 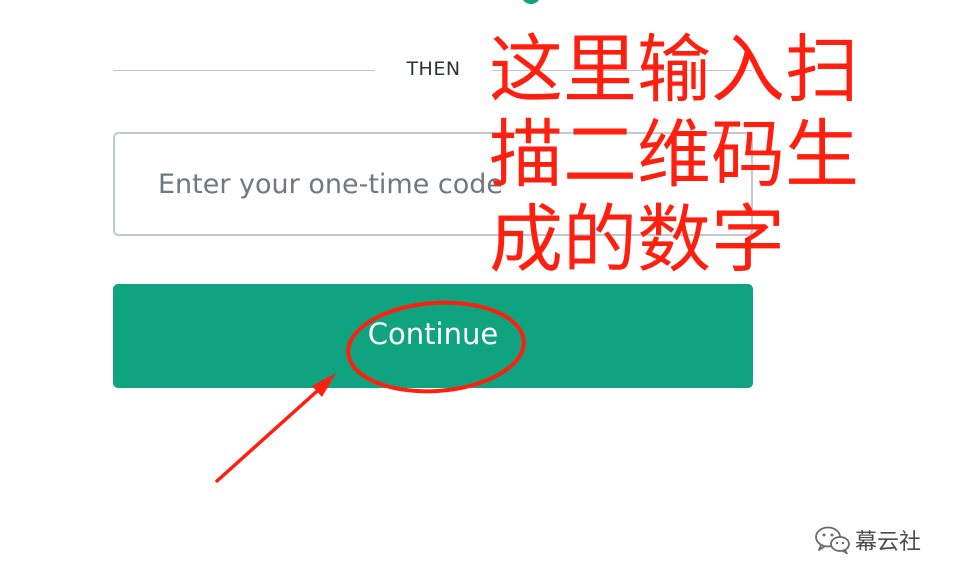 I want to click on annotation-arrow-shaft, so click(x=271, y=432).